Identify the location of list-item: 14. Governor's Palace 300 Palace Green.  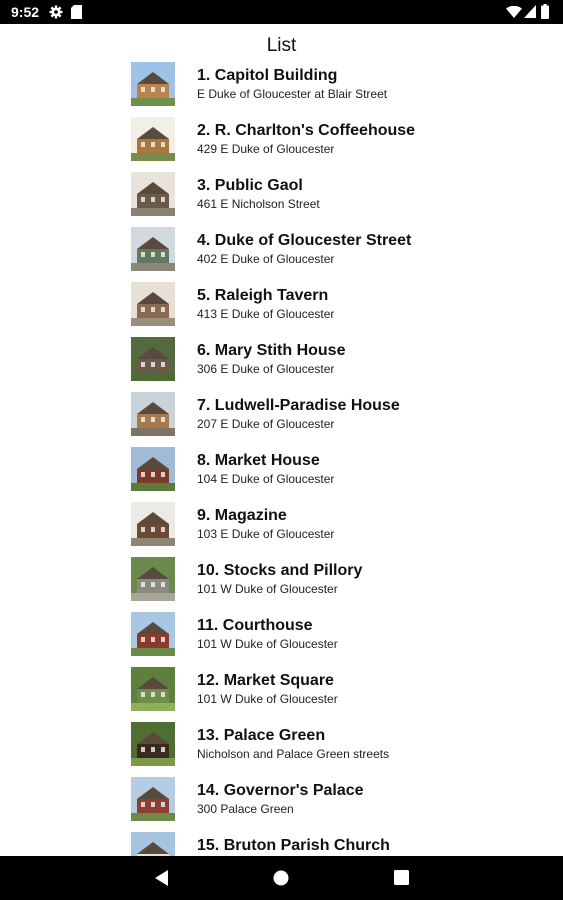
(281, 802).